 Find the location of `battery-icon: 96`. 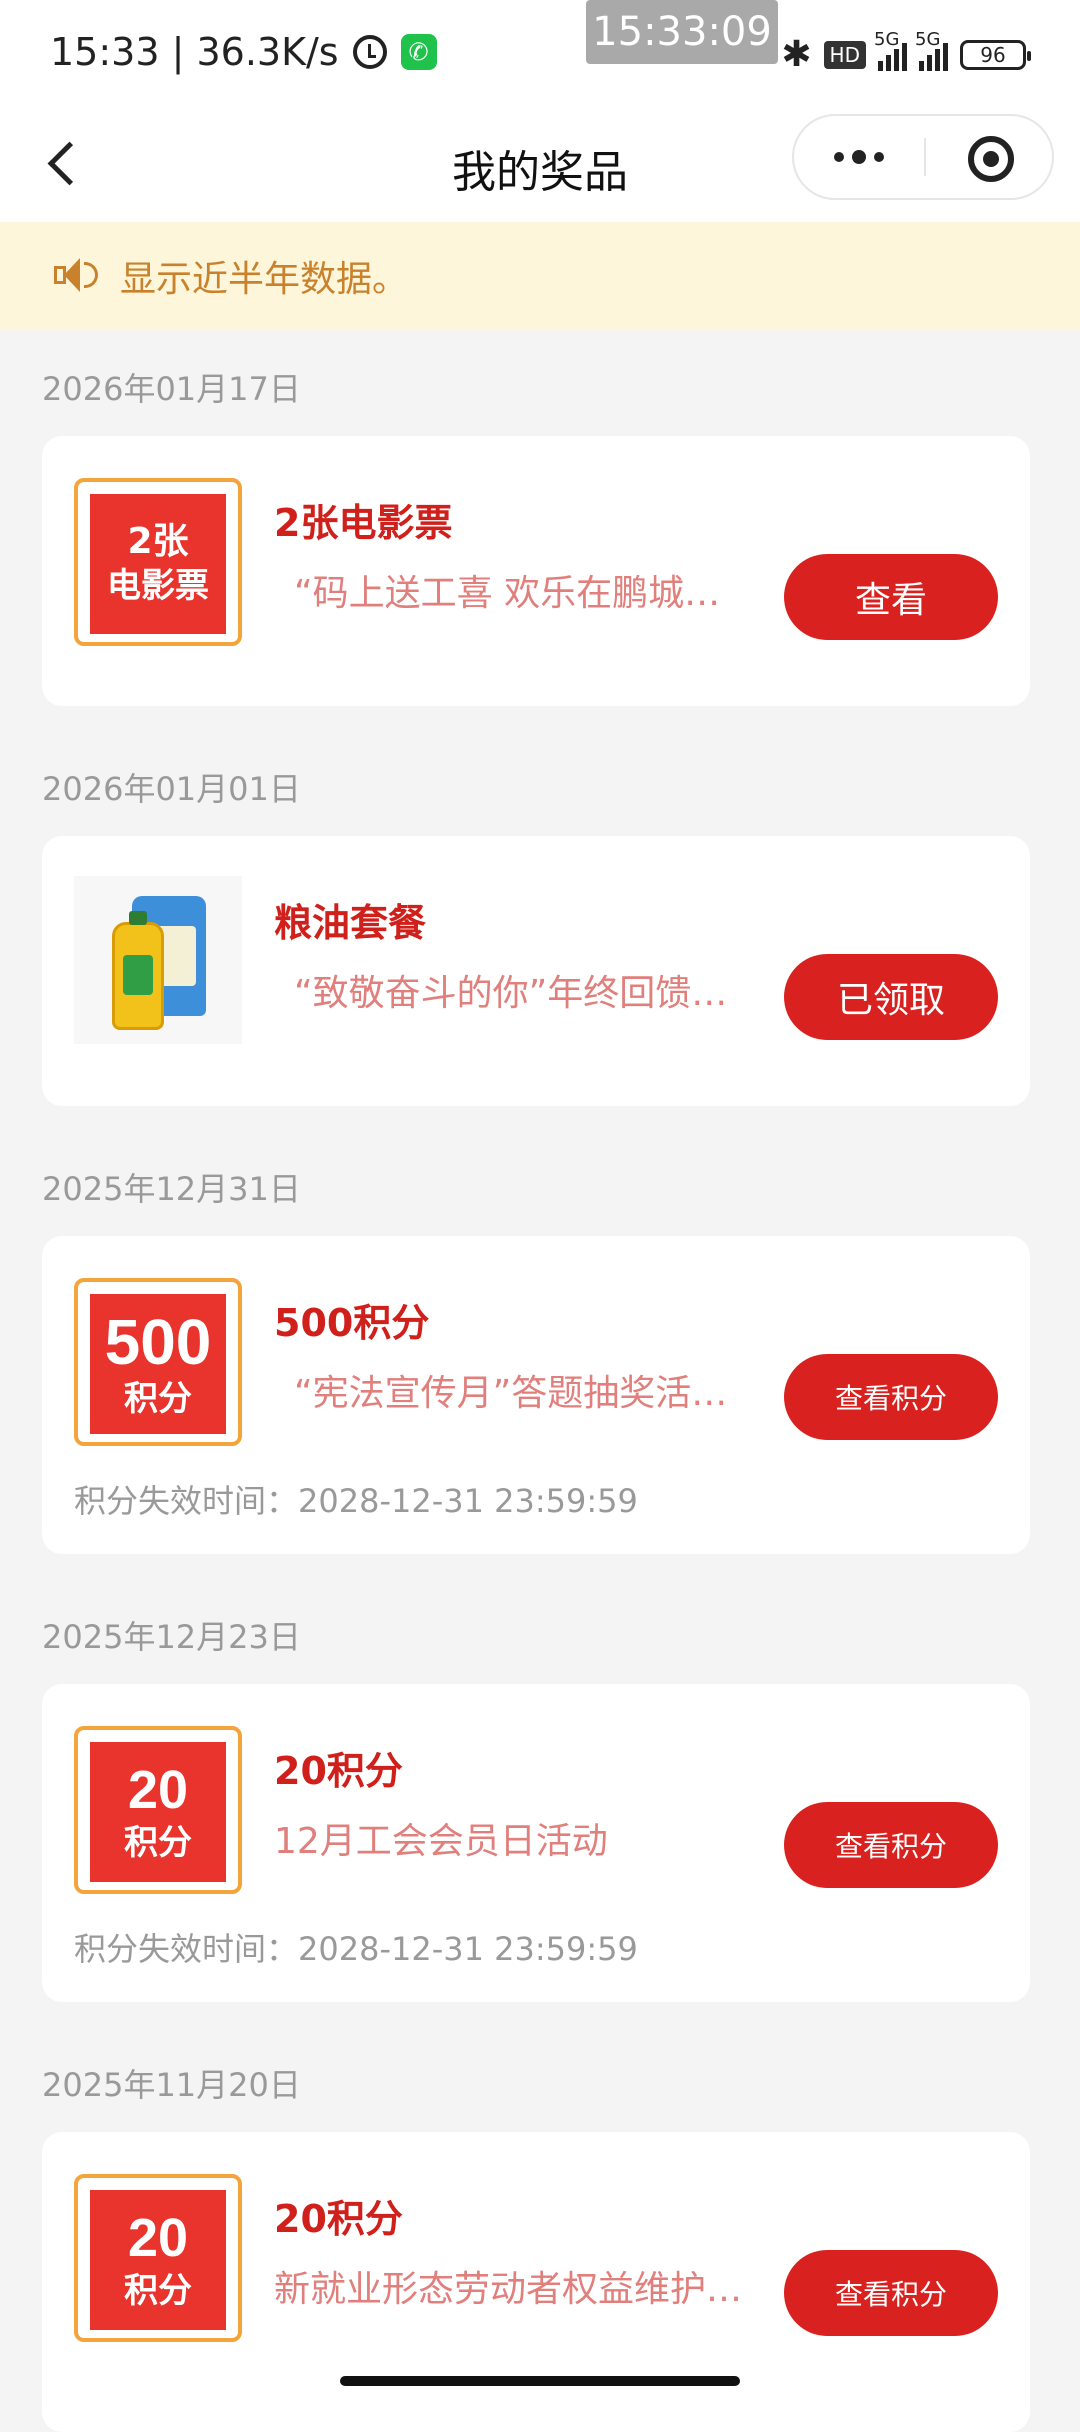

battery-icon: 96 is located at coordinates (995, 54).